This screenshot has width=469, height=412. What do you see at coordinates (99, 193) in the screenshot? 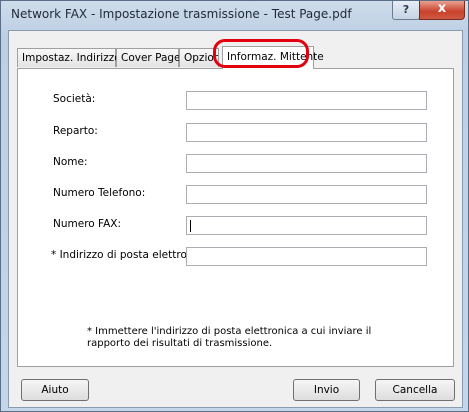
I see `numero-telefono-label: Numero Telefono:` at bounding box center [99, 193].